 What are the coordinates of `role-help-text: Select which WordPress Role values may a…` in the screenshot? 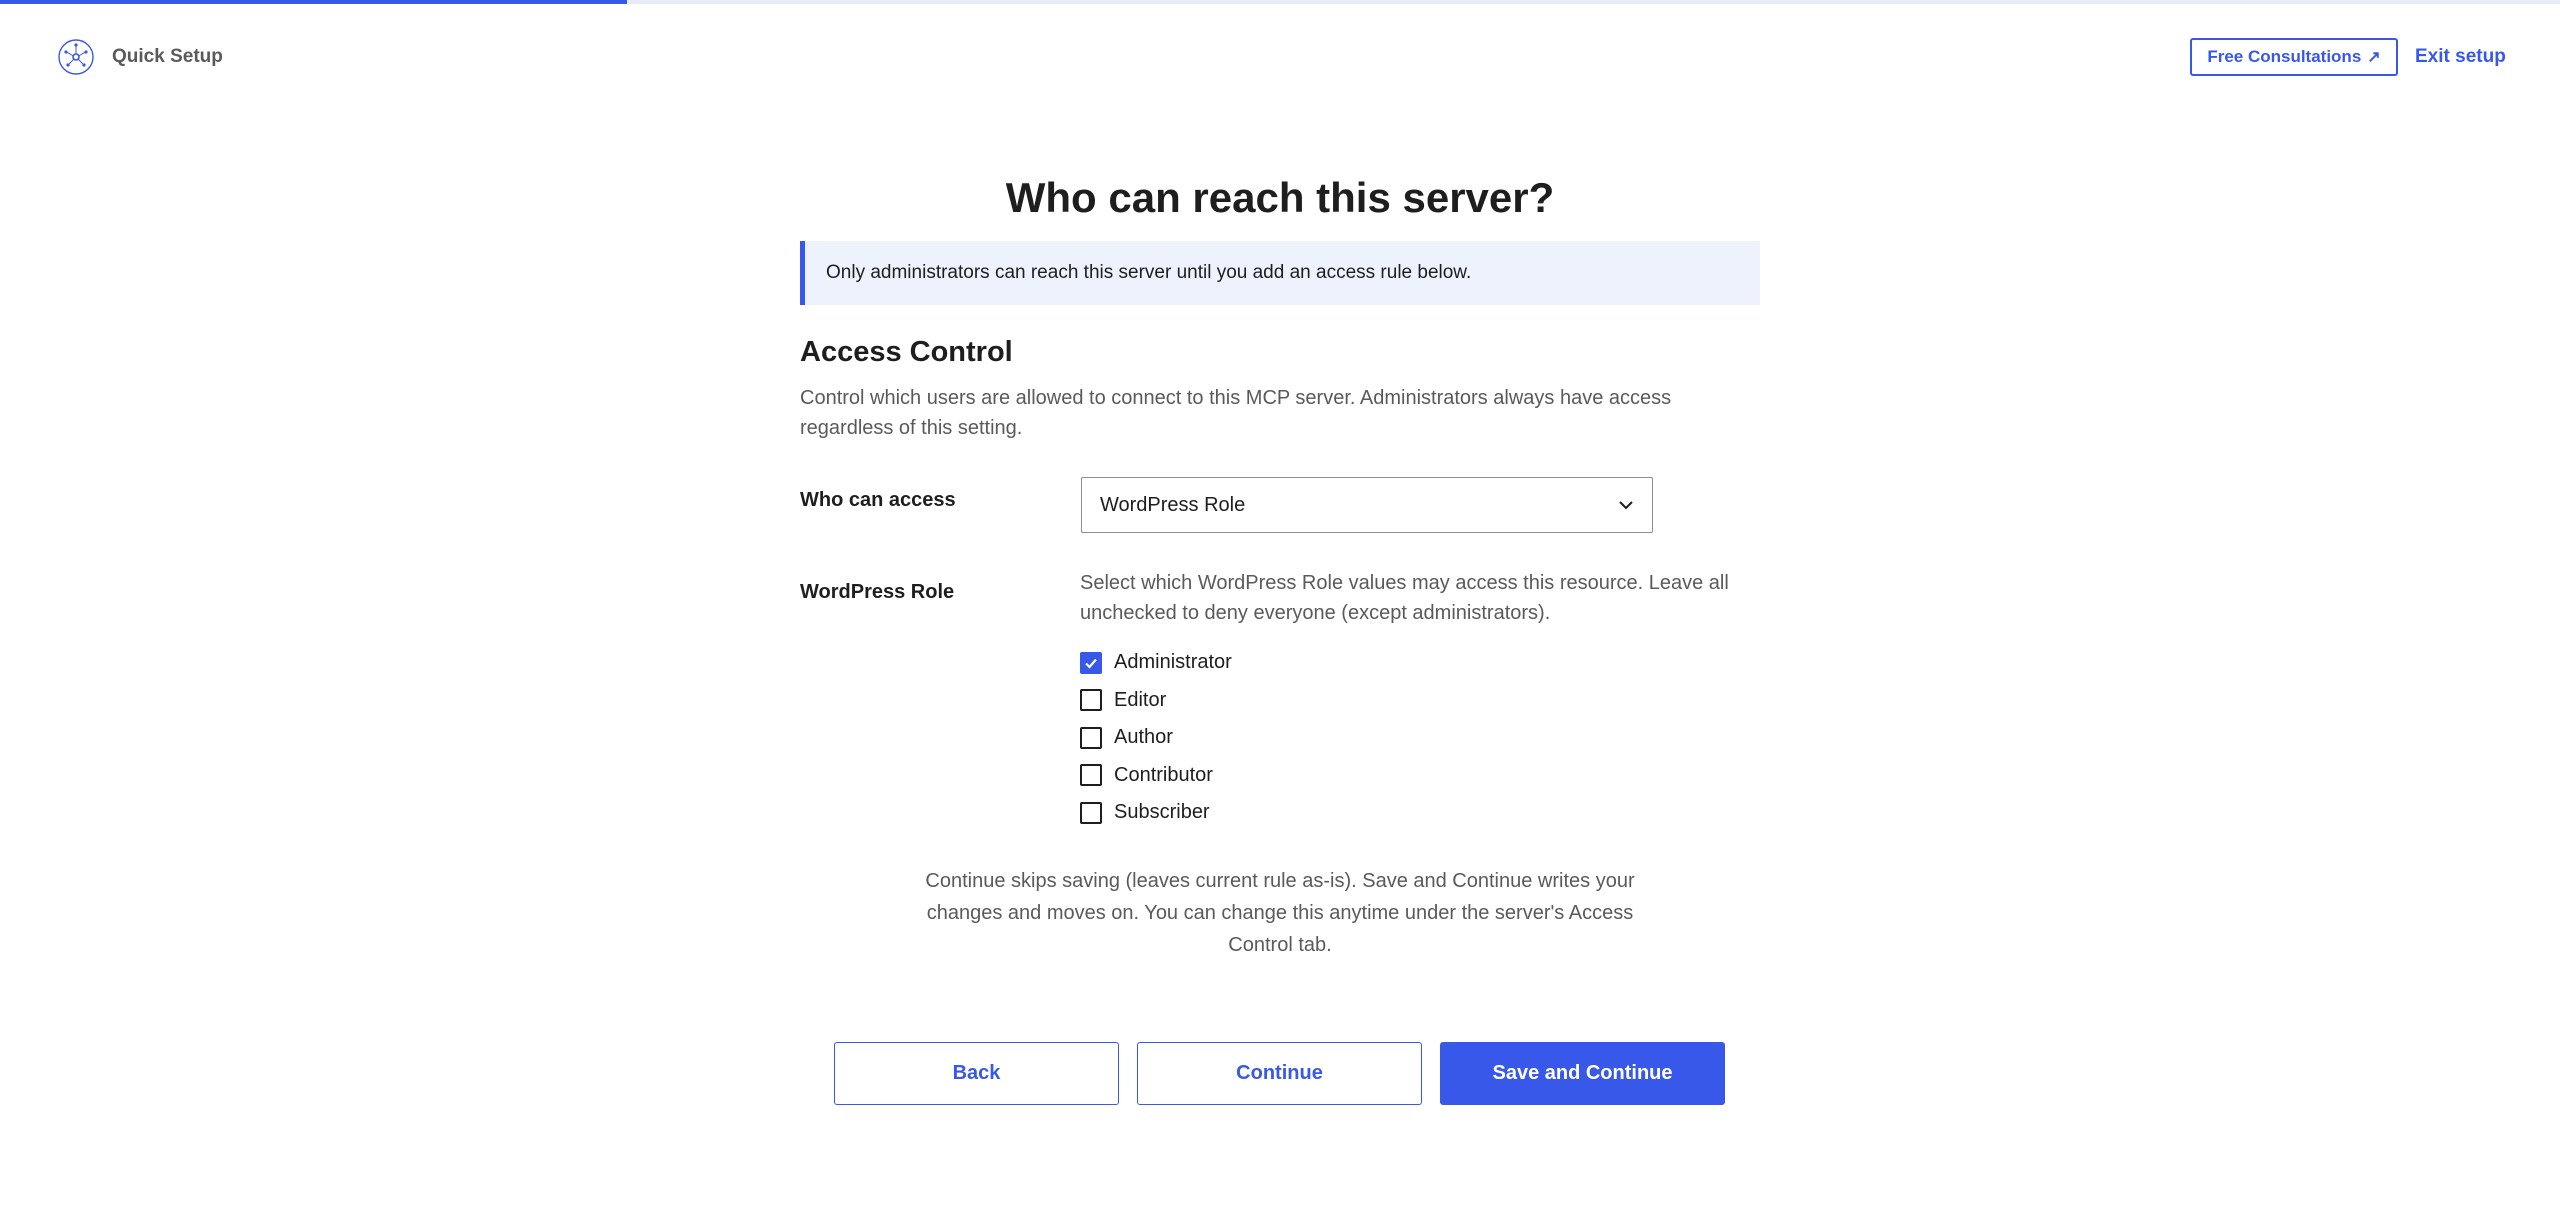 It's located at (1404, 598).